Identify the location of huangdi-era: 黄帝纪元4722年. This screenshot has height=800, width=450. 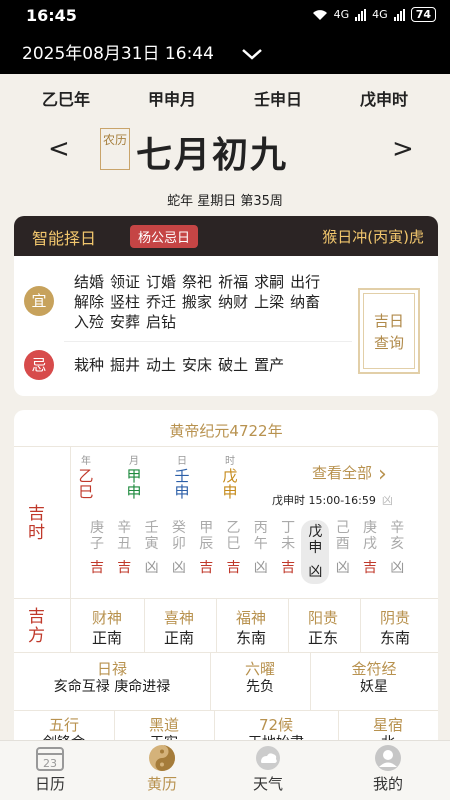
(226, 431).